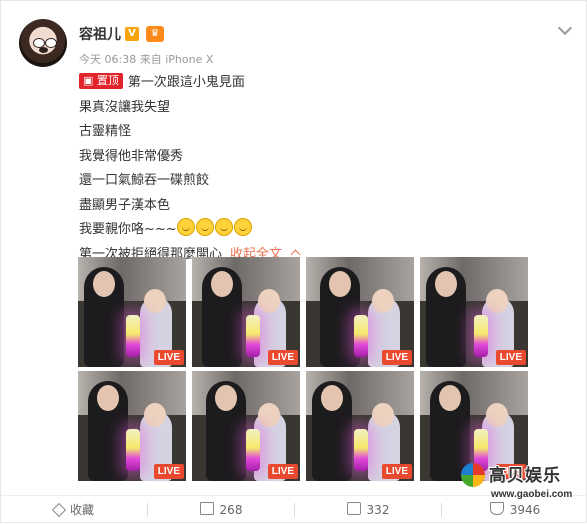 Image resolution: width=587 pixels, height=524 pixels. Describe the element at coordinates (189, 59) in the screenshot. I see `post-source: iPhone X` at that location.